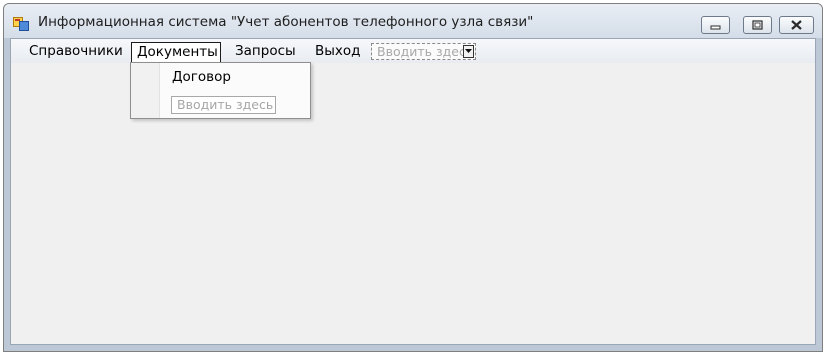  Describe the element at coordinates (265, 52) in the screenshot. I see `menu-item-zaprosy: Запросы` at that location.